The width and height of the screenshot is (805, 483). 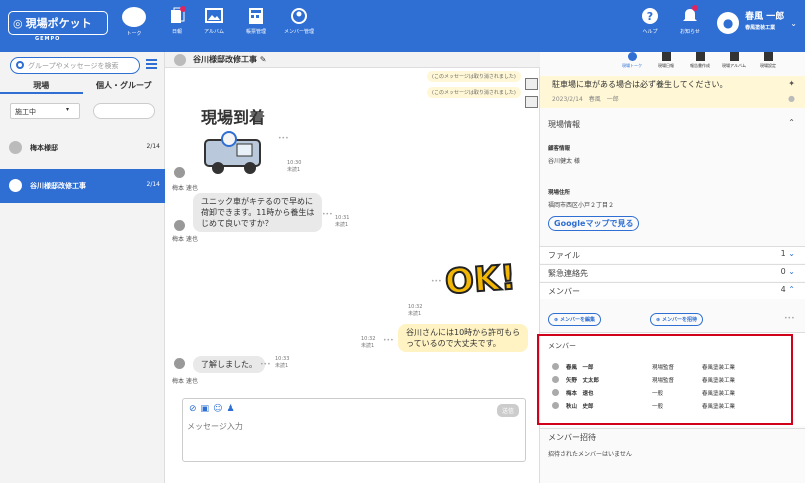 I want to click on report-icon, so click(x=666, y=56).